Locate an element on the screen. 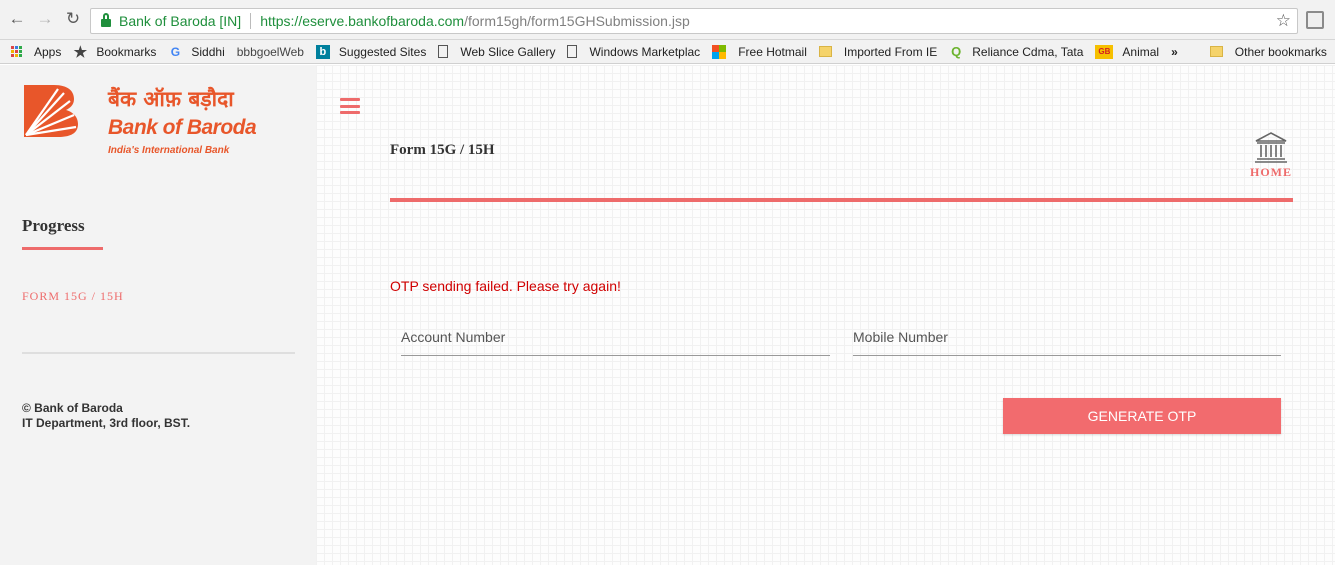 This screenshot has width=1335, height=565. bookmark-suggested-sites: b Suggested Sites is located at coordinates (370, 51).